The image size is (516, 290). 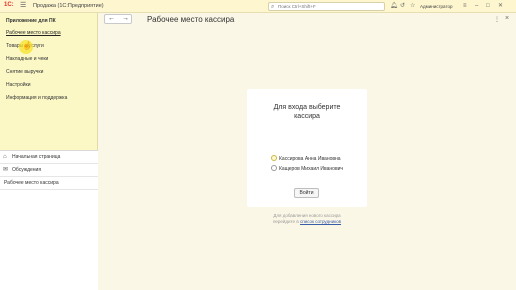 I want to click on history-nav: ← →, so click(x=118, y=19).